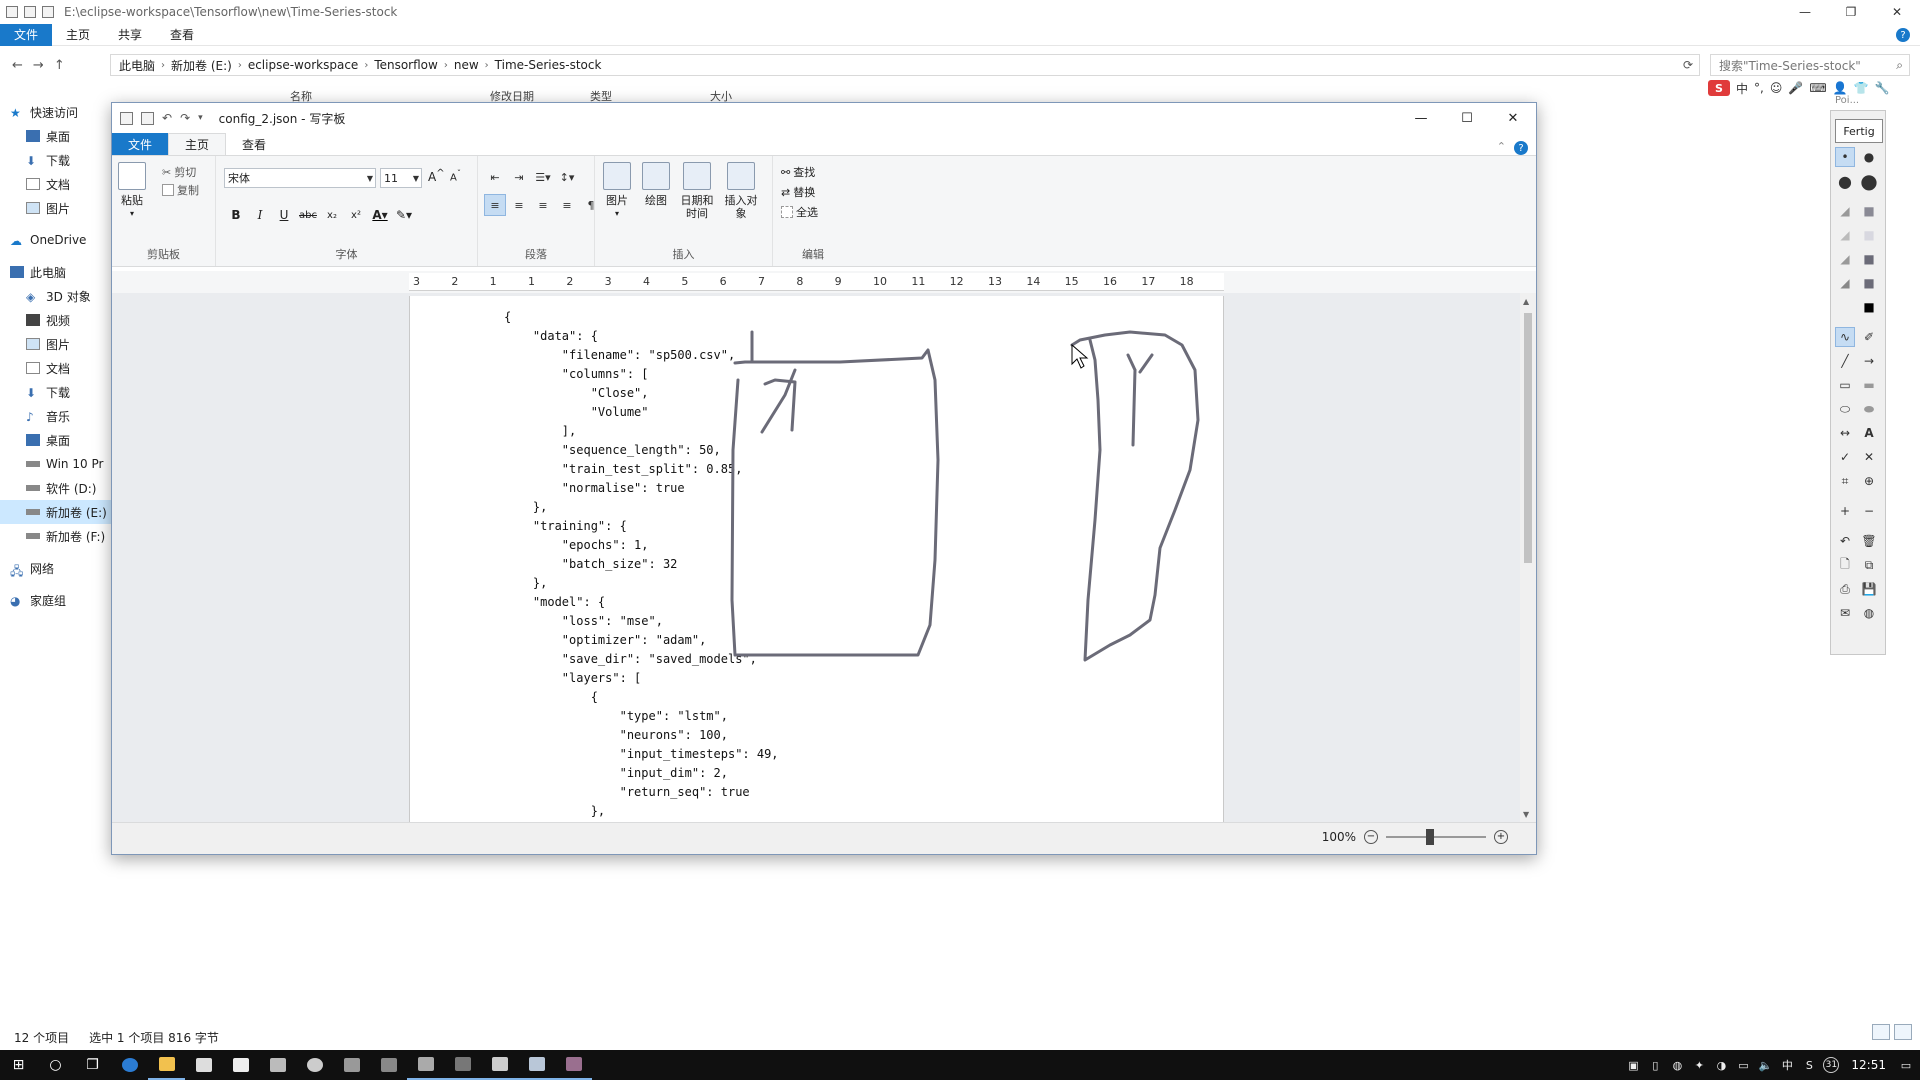 This screenshot has width=1920, height=1080. I want to click on font-family-select: 宋体 ▼, so click(300, 178).